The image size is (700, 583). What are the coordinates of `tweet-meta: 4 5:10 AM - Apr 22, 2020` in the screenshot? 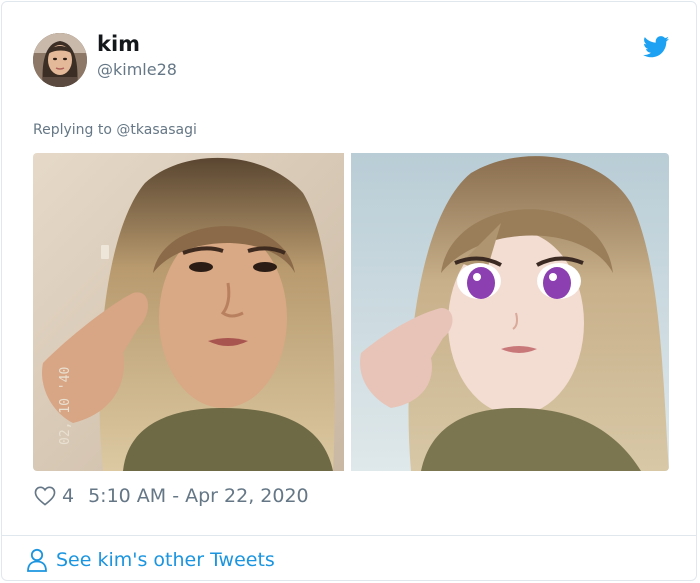 It's located at (171, 496).